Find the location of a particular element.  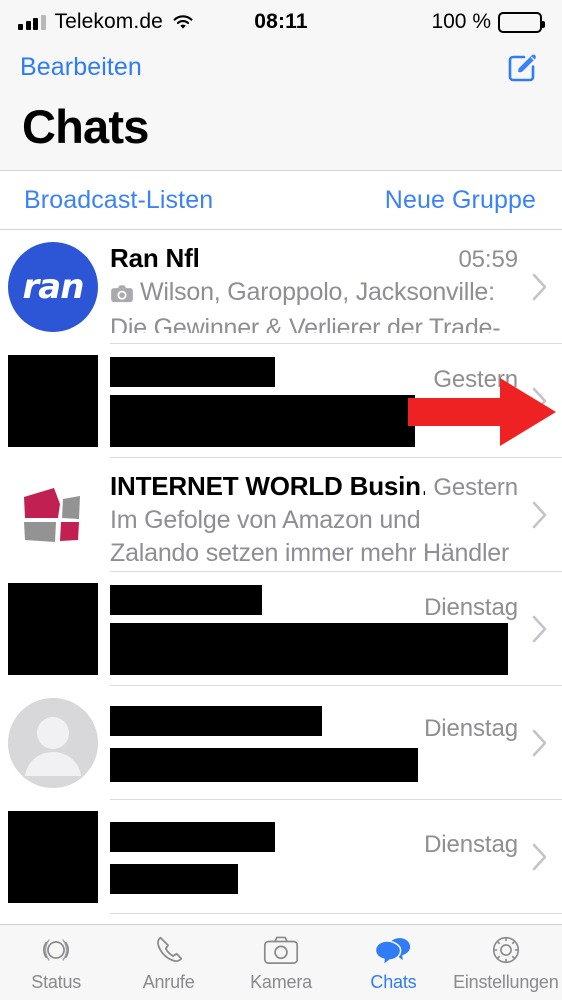

chat-item-body: Gestern is located at coordinates (331, 401).